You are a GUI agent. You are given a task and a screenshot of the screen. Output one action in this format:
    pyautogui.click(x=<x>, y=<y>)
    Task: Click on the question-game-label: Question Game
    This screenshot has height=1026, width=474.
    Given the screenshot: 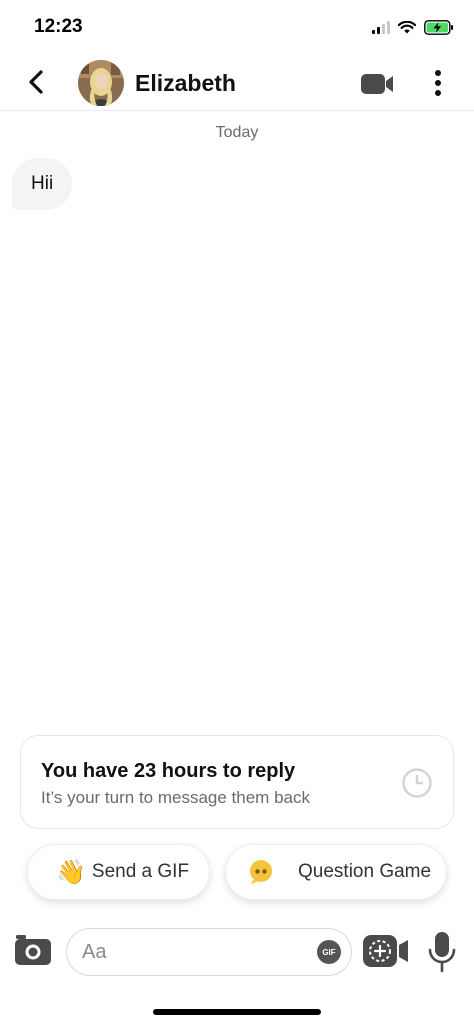 What is the action you would take?
    pyautogui.click(x=365, y=871)
    